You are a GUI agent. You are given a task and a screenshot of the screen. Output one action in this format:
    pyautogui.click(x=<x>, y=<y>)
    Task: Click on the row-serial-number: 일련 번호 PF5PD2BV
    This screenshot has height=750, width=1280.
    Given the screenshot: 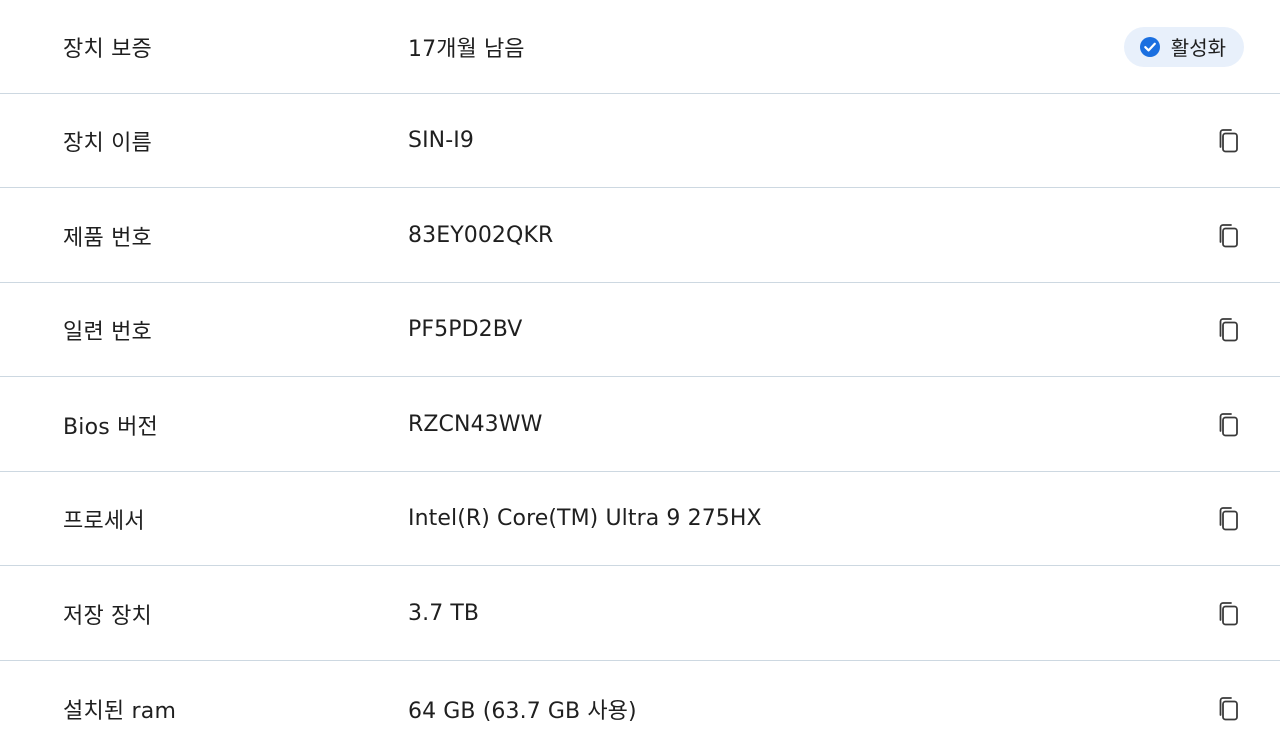 What is the action you would take?
    pyautogui.click(x=640, y=330)
    